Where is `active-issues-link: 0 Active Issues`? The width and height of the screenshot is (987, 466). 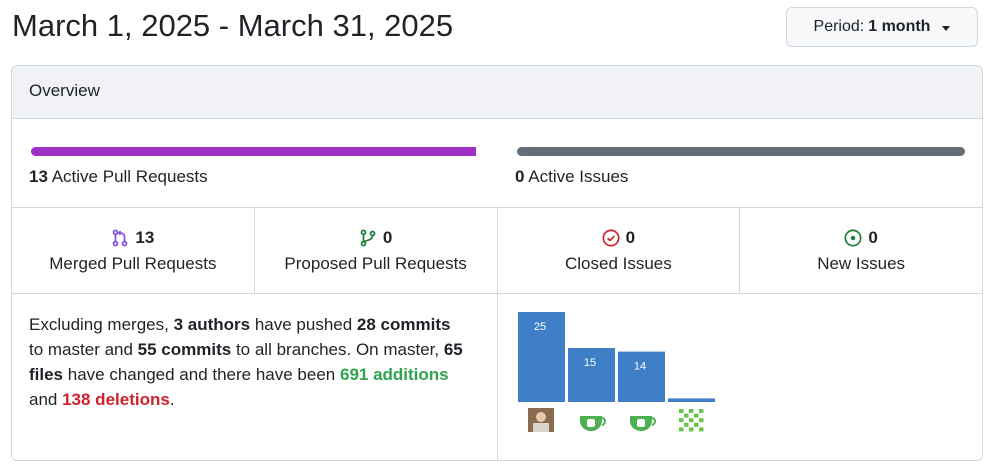
active-issues-link: 0 Active Issues is located at coordinates (571, 177).